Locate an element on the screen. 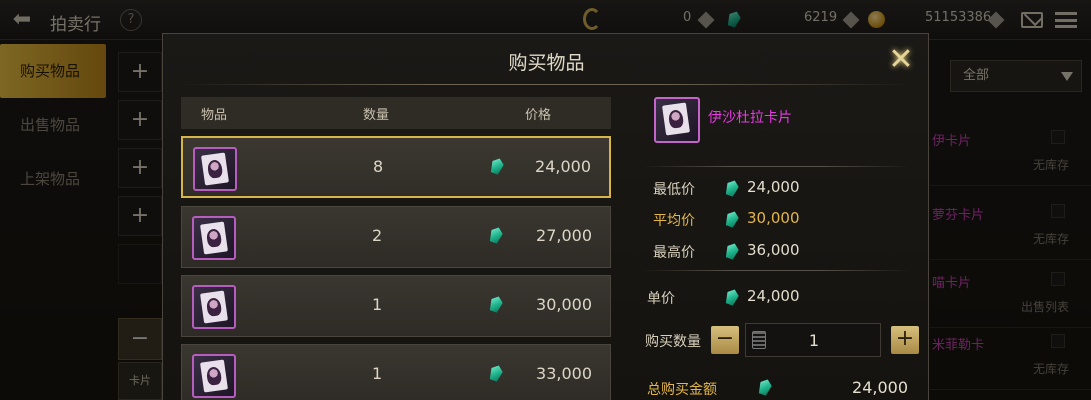  min-price-value: 24,000 is located at coordinates (773, 187).